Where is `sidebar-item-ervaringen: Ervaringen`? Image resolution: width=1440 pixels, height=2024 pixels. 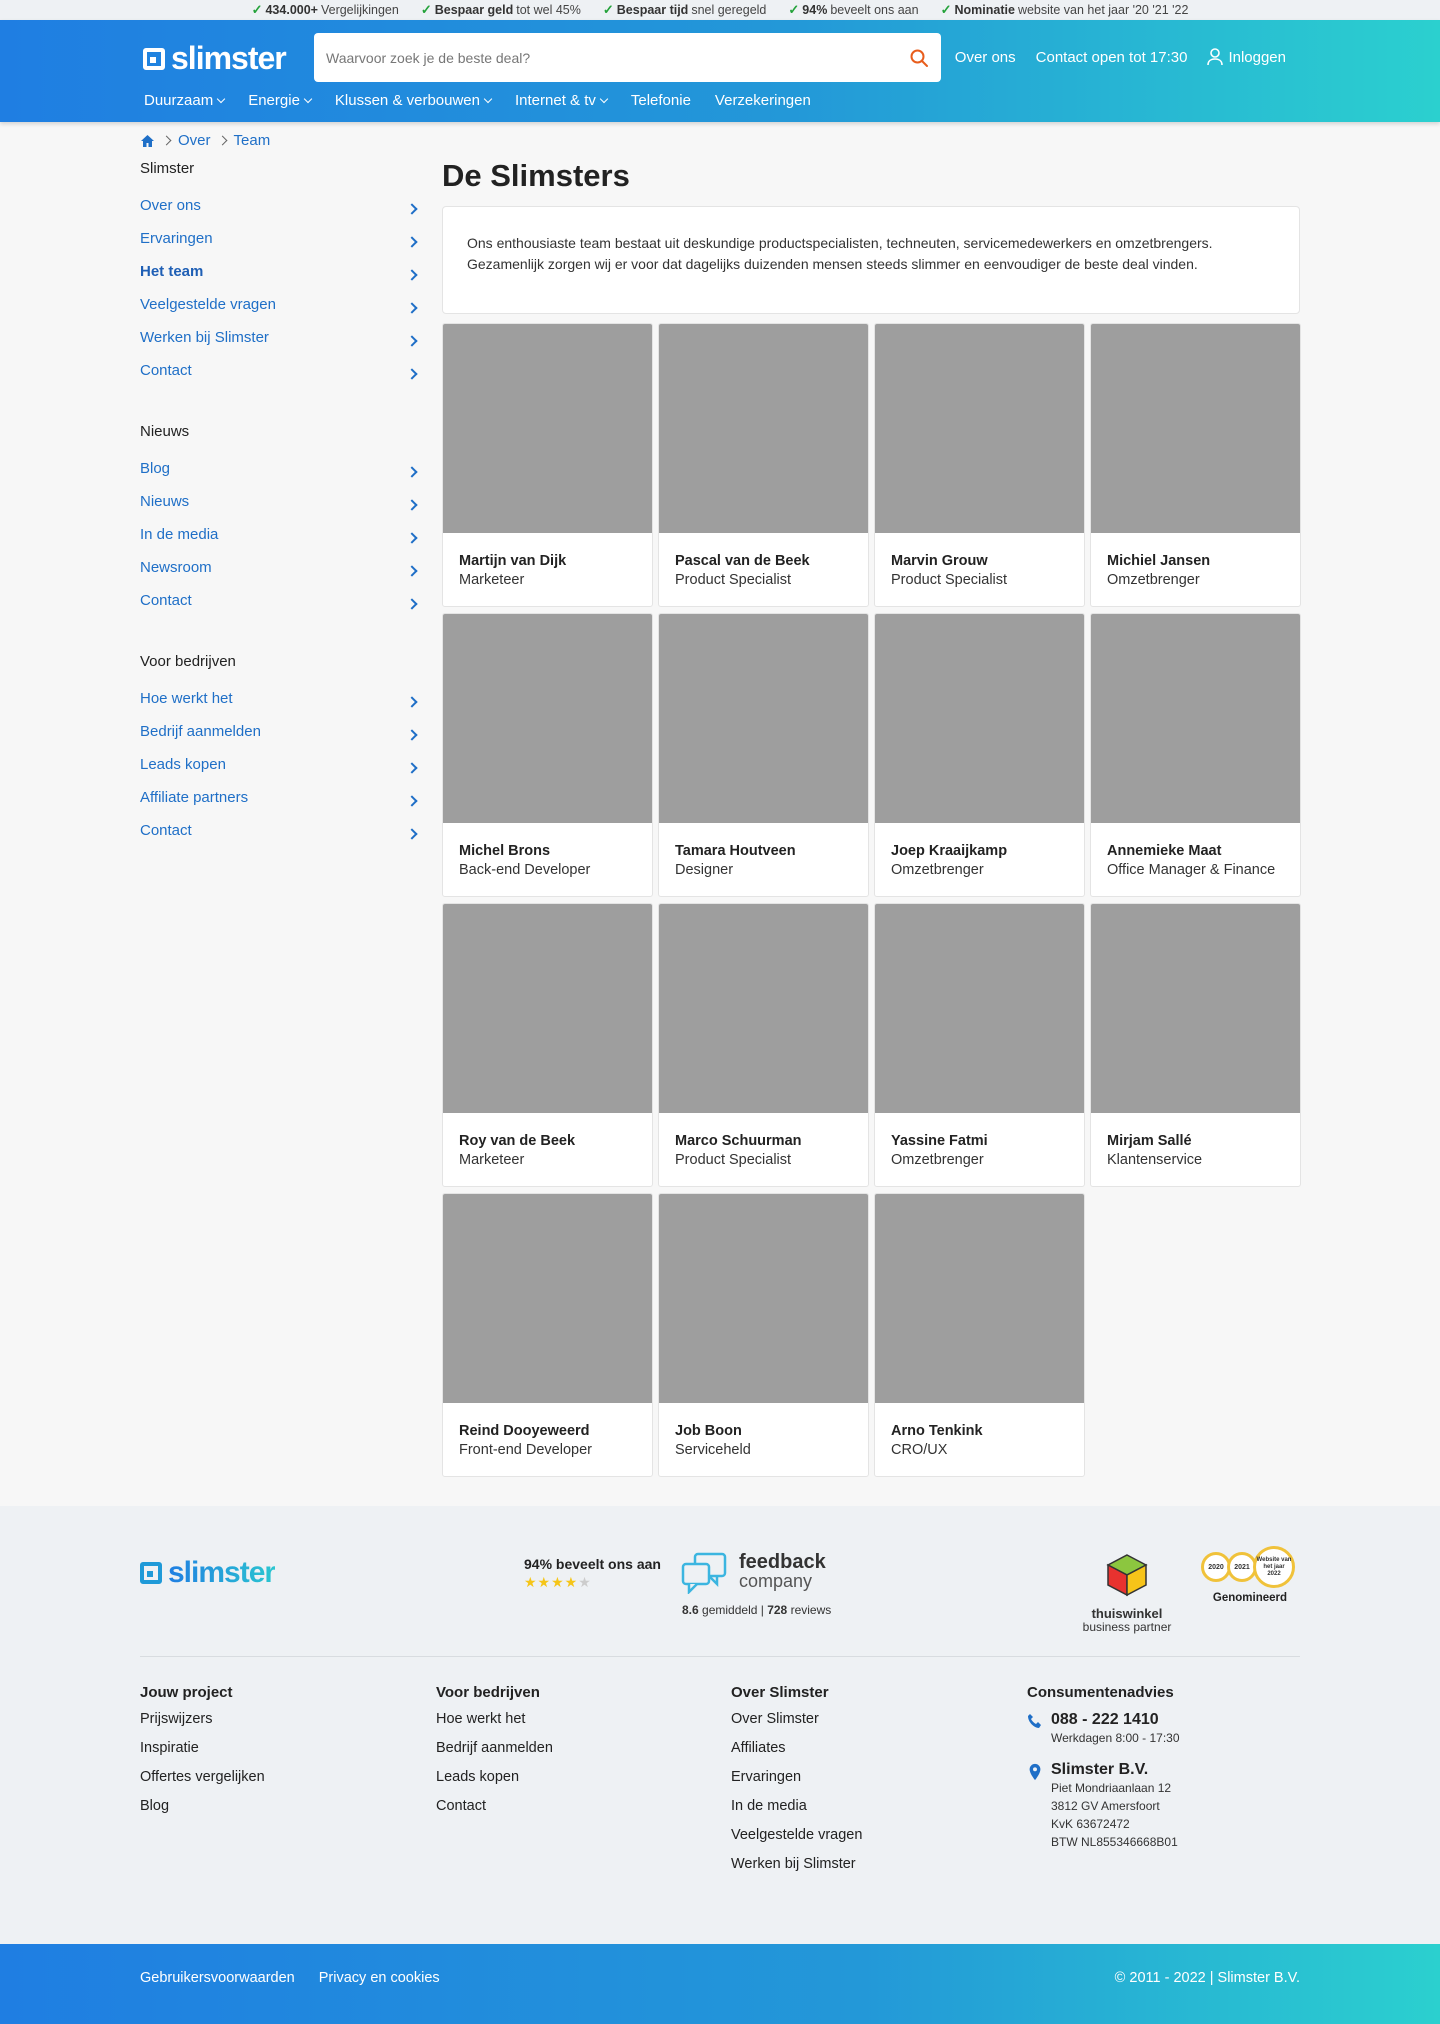 sidebar-item-ervaringen: Ervaringen is located at coordinates (282, 246).